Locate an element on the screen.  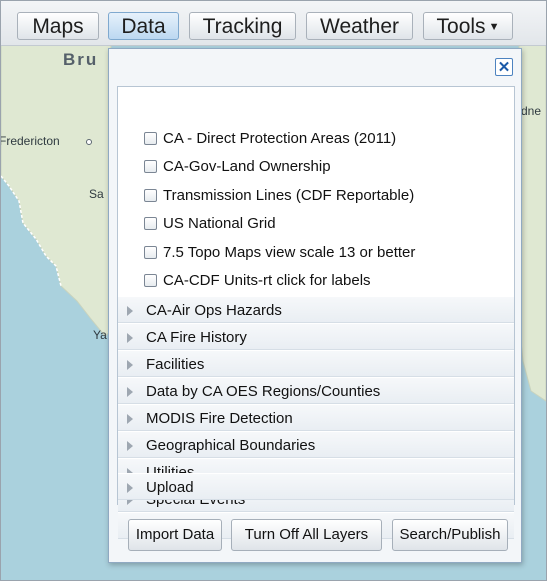
tab-tracking: Tracking is located at coordinates (242, 26).